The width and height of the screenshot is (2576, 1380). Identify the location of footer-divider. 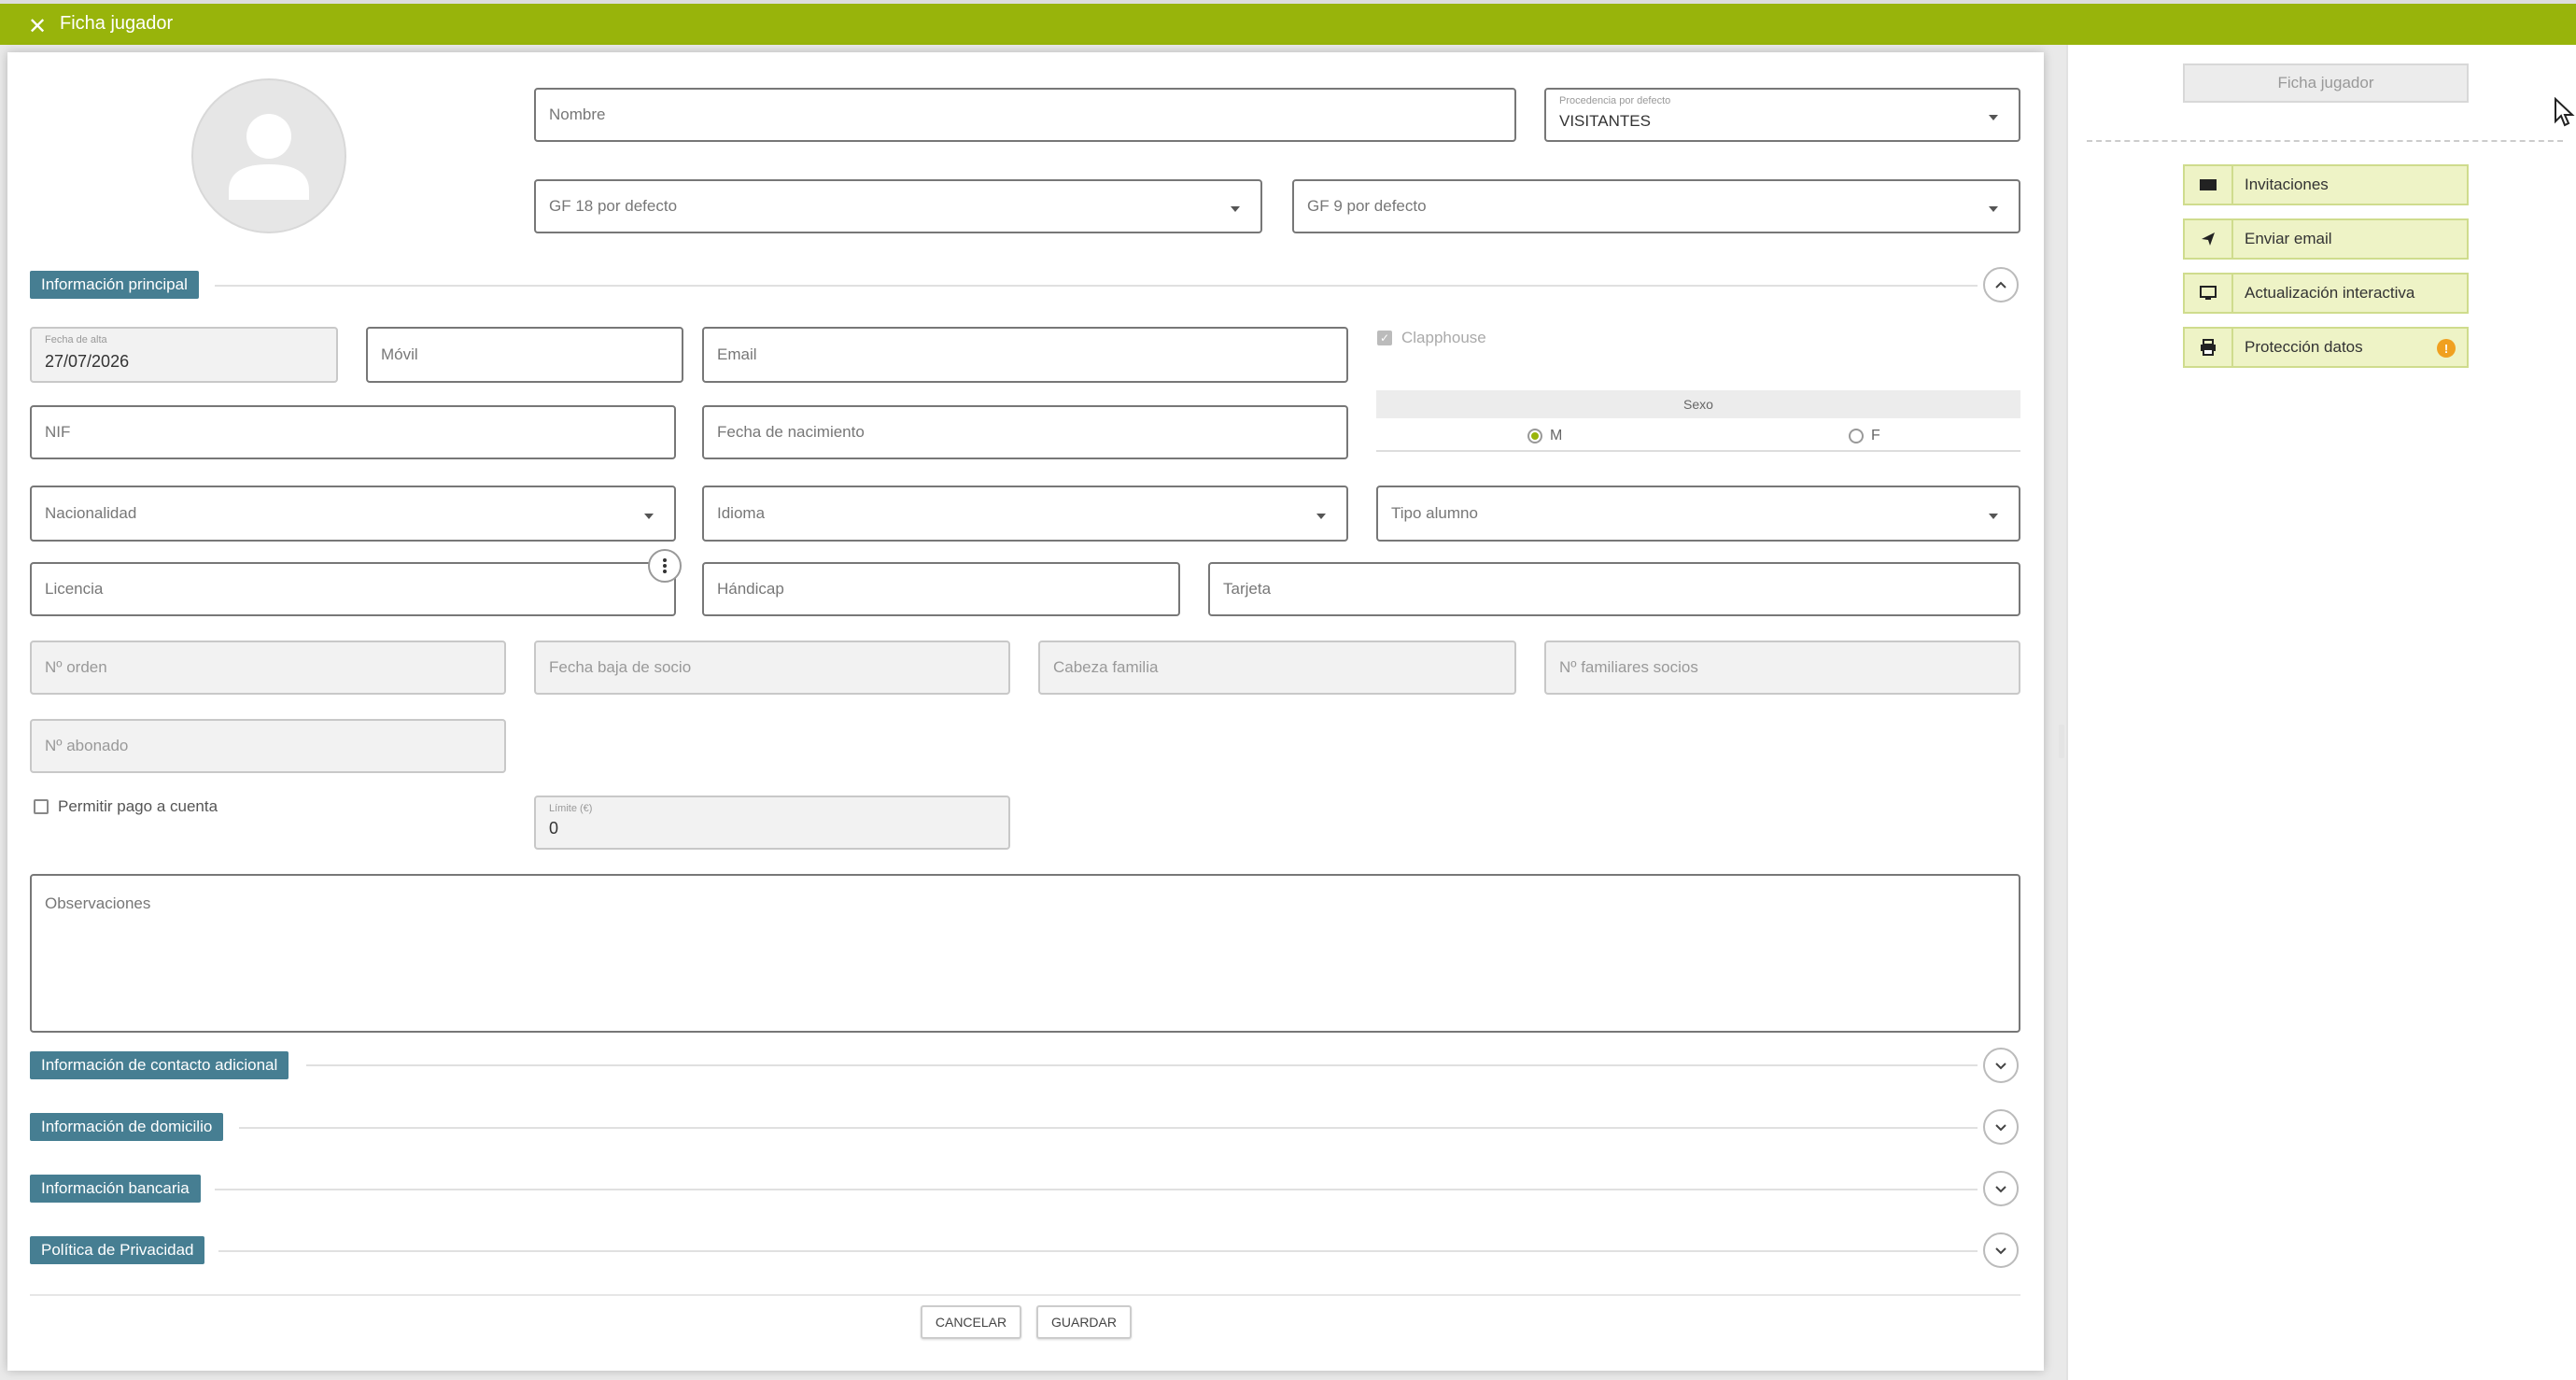
(1025, 1295).